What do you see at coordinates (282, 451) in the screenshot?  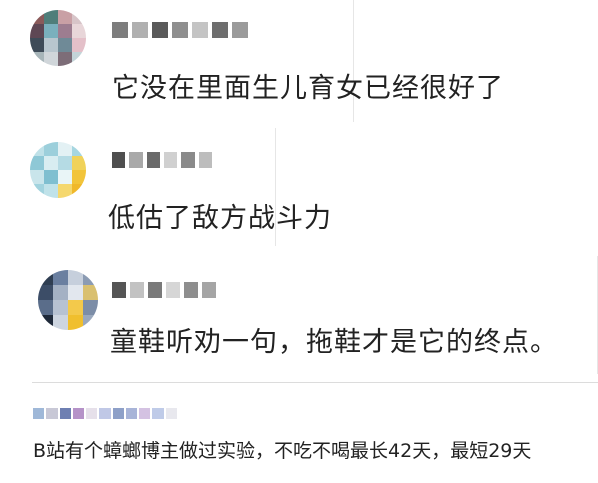 I see `comment-text: B站有个蟑螂博主做过实验，不吃不喝最长42天，最短29天` at bounding box center [282, 451].